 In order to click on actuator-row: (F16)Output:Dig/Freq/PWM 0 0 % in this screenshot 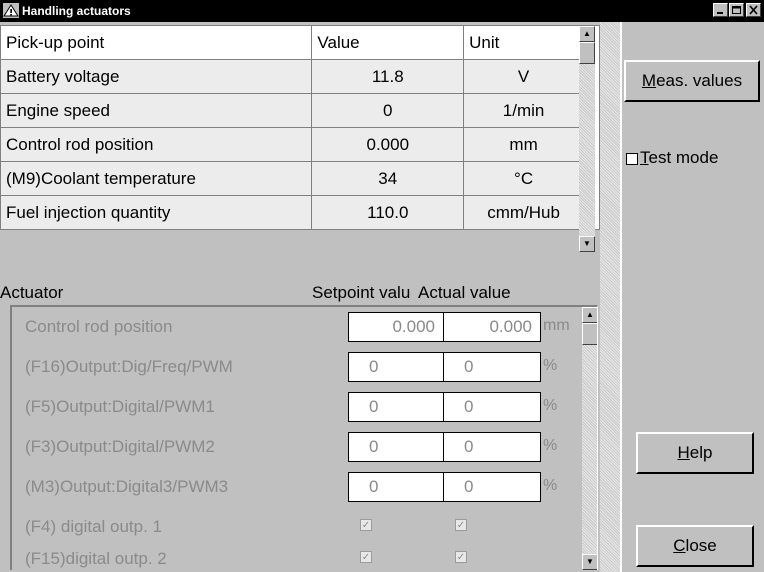, I will do `click(297, 367)`.